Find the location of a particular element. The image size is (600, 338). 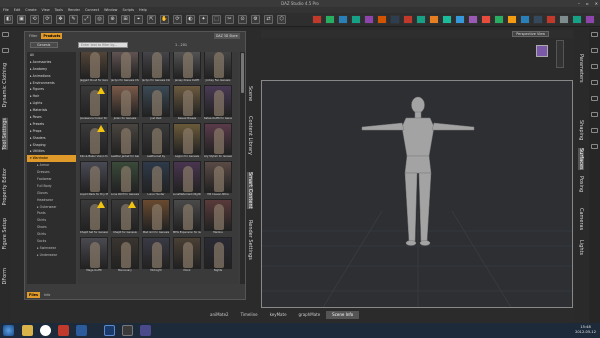

minimize-icon: – is located at coordinates (579, 3).